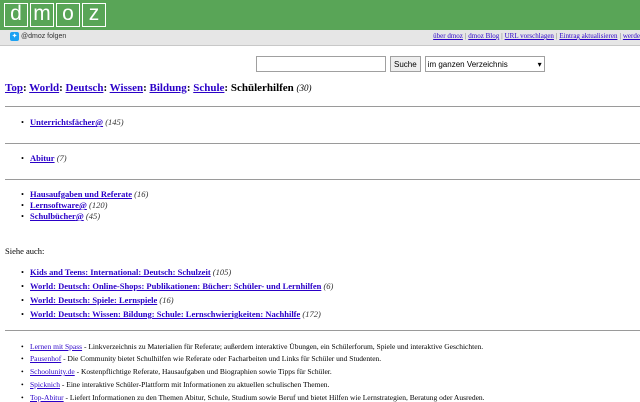 The width and height of the screenshot is (640, 402). Describe the element at coordinates (81, 194) in the screenshot. I see `category-link: Hausaufgaben und Referate` at that location.